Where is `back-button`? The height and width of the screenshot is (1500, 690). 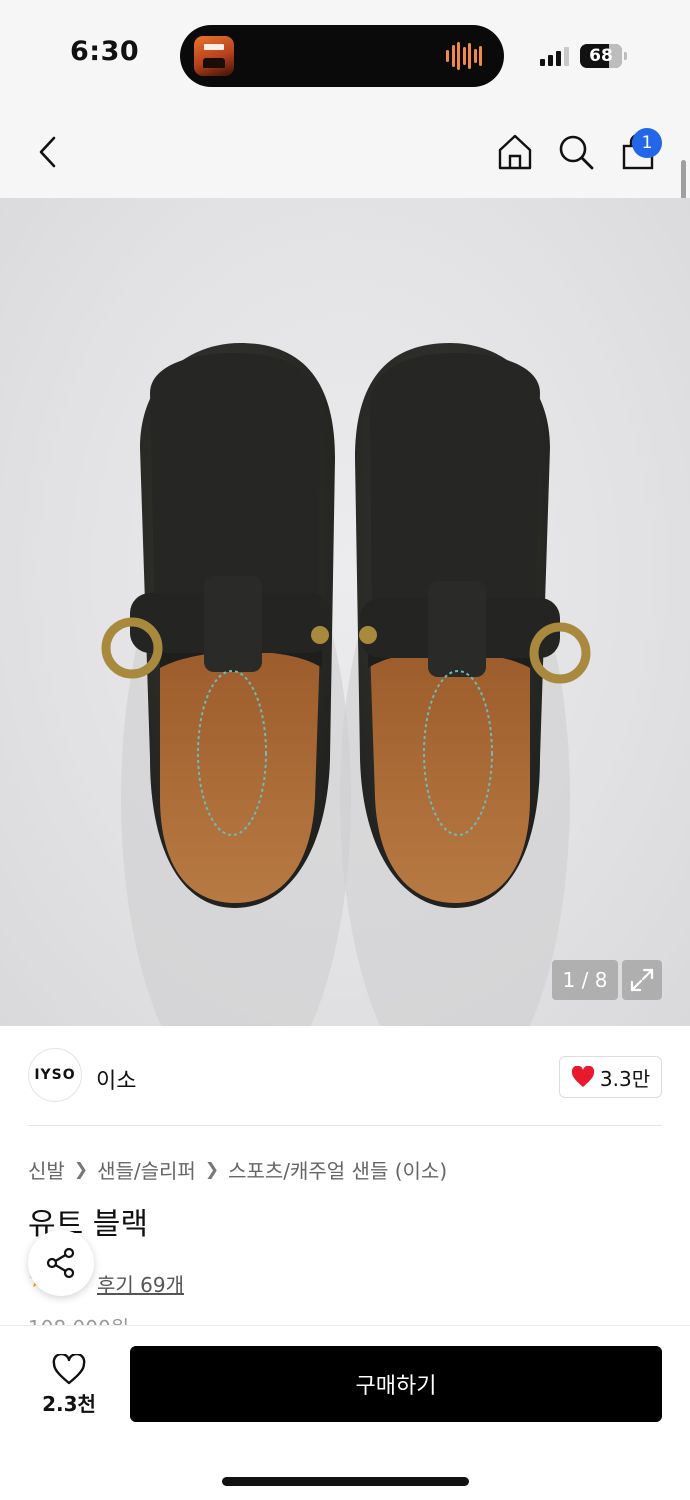
back-button is located at coordinates (48, 152).